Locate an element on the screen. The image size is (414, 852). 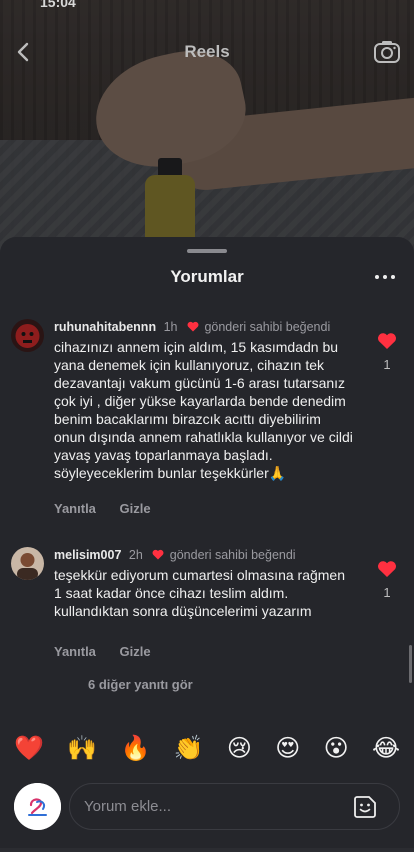
sticker-icon is located at coordinates (365, 807).